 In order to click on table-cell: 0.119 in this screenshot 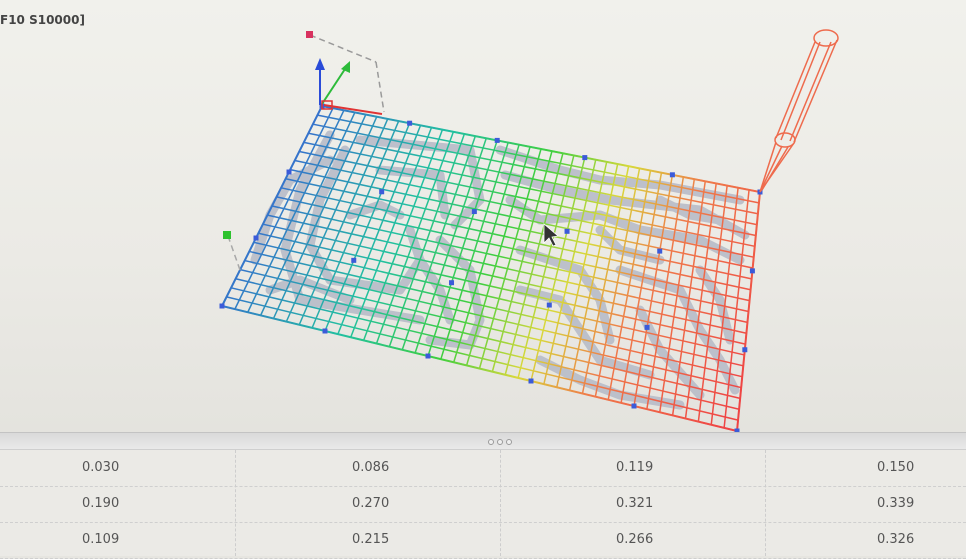, I will do `click(634, 468)`.